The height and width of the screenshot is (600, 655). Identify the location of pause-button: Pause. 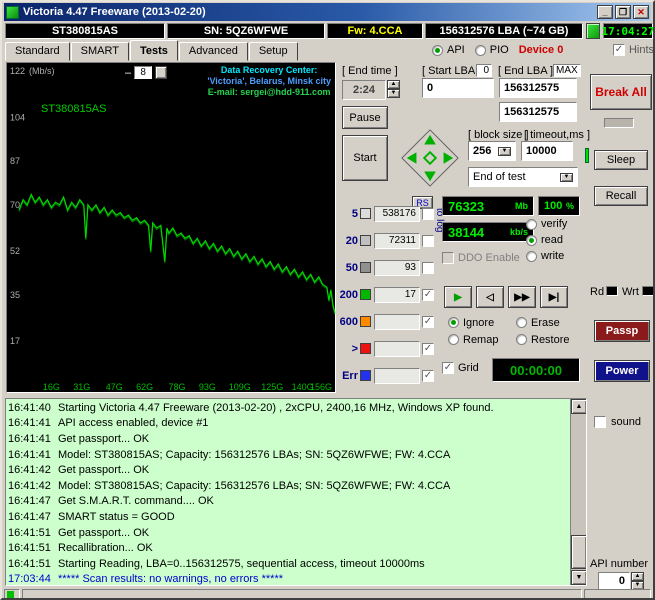
(365, 117).